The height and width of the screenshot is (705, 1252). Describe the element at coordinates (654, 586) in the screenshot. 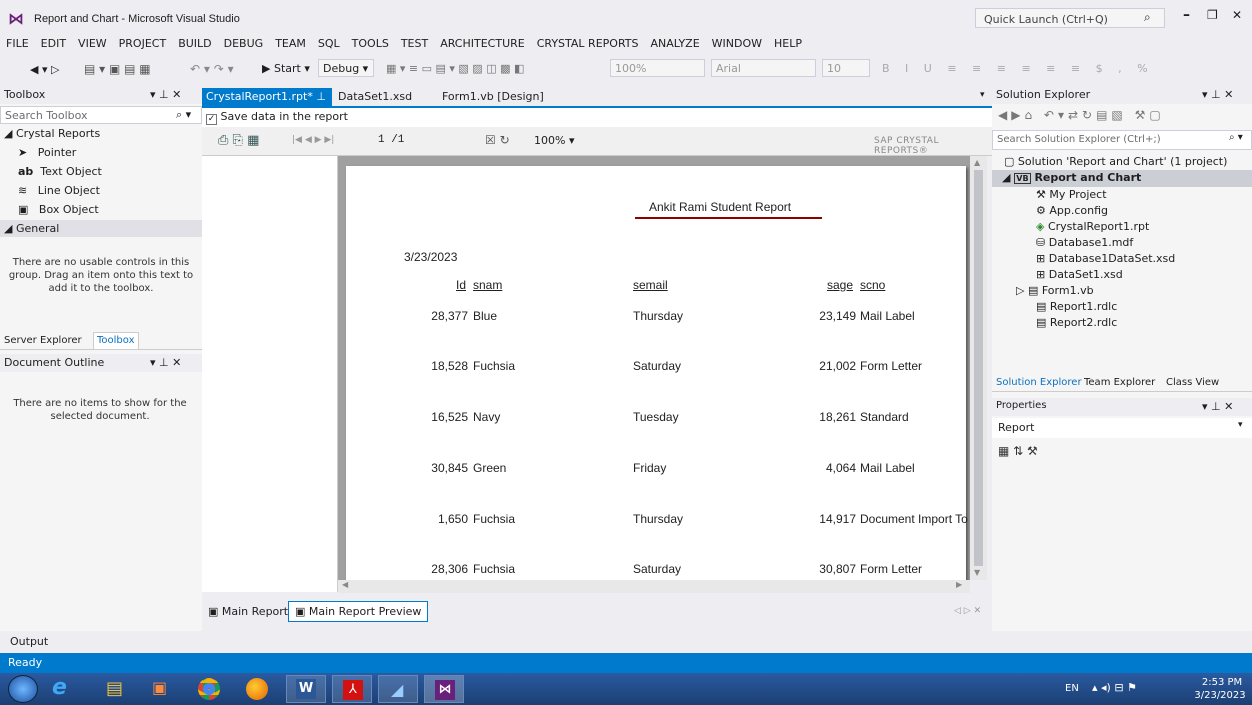

I see `horizontal-scrollbar: ◀ ▶` at that location.